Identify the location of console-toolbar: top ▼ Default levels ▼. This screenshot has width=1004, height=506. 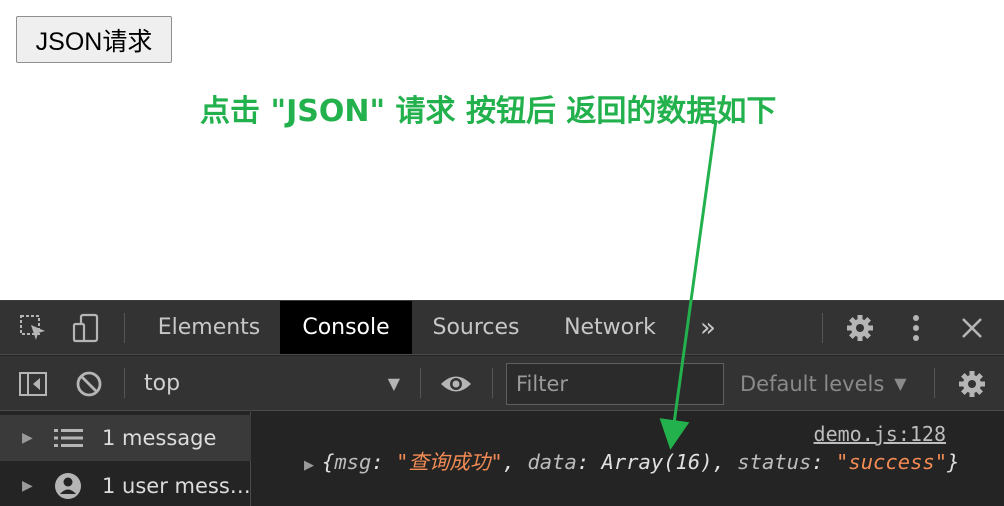
(502, 383).